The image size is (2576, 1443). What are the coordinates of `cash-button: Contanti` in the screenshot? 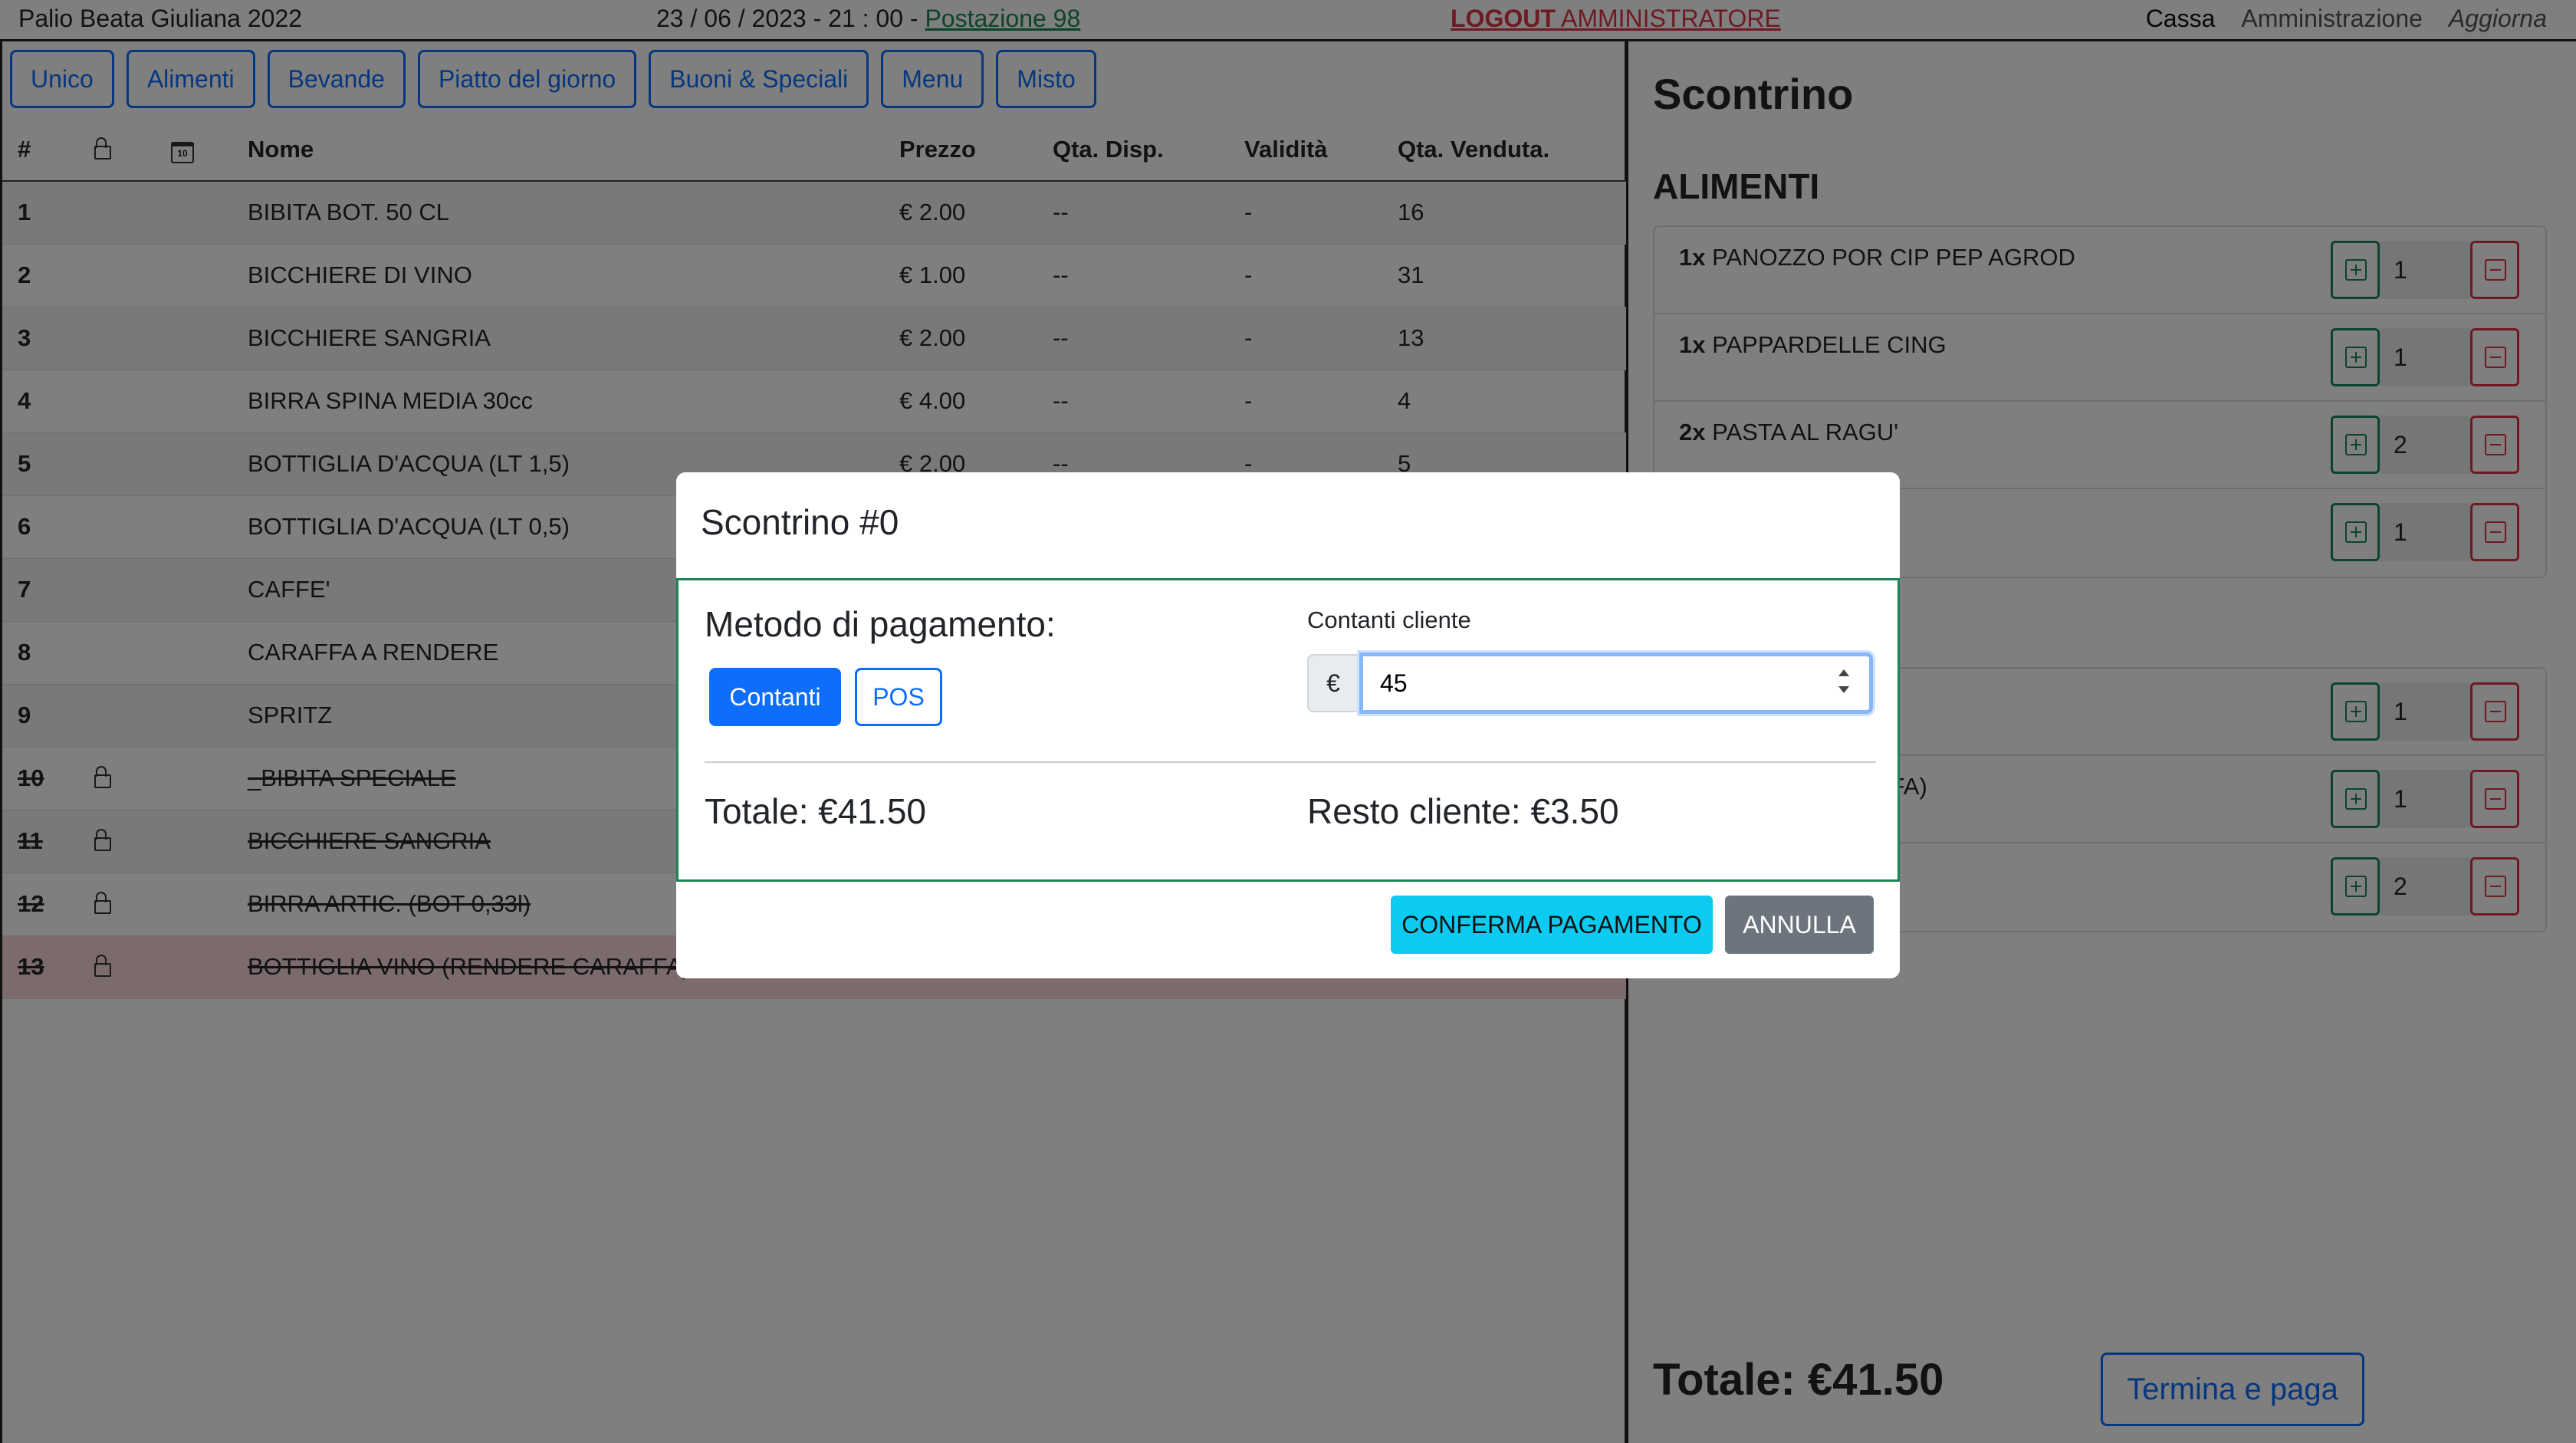 It's located at (775, 697).